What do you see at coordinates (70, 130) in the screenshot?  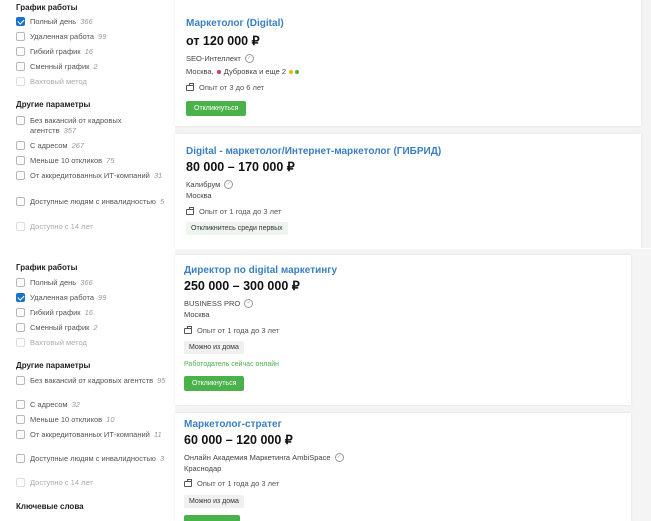 I see `filter-count: 357` at bounding box center [70, 130].